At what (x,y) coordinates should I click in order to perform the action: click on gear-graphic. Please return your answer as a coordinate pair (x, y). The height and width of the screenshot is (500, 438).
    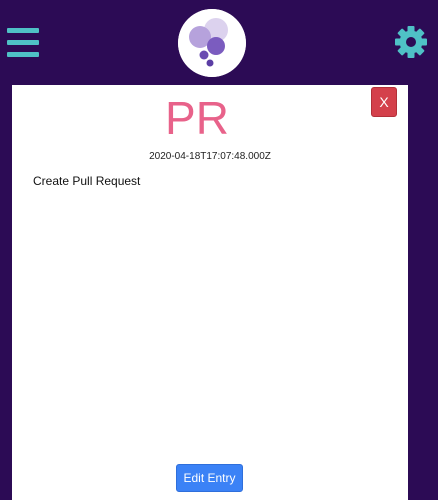
    Looking at the image, I should click on (411, 42).